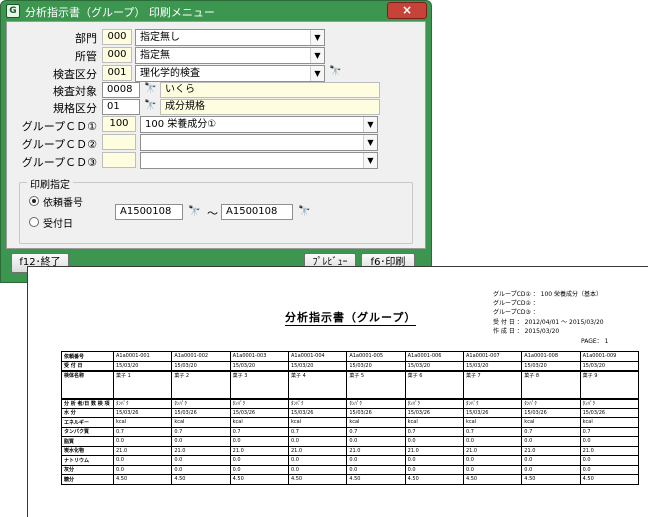 The height and width of the screenshot is (517, 648). Describe the element at coordinates (350, 479) in the screenshot. I see `table-row: 糖分 4.50 4.50 4.50 4.50 4.50 4.50 4.50 4.50 4.50` at that location.